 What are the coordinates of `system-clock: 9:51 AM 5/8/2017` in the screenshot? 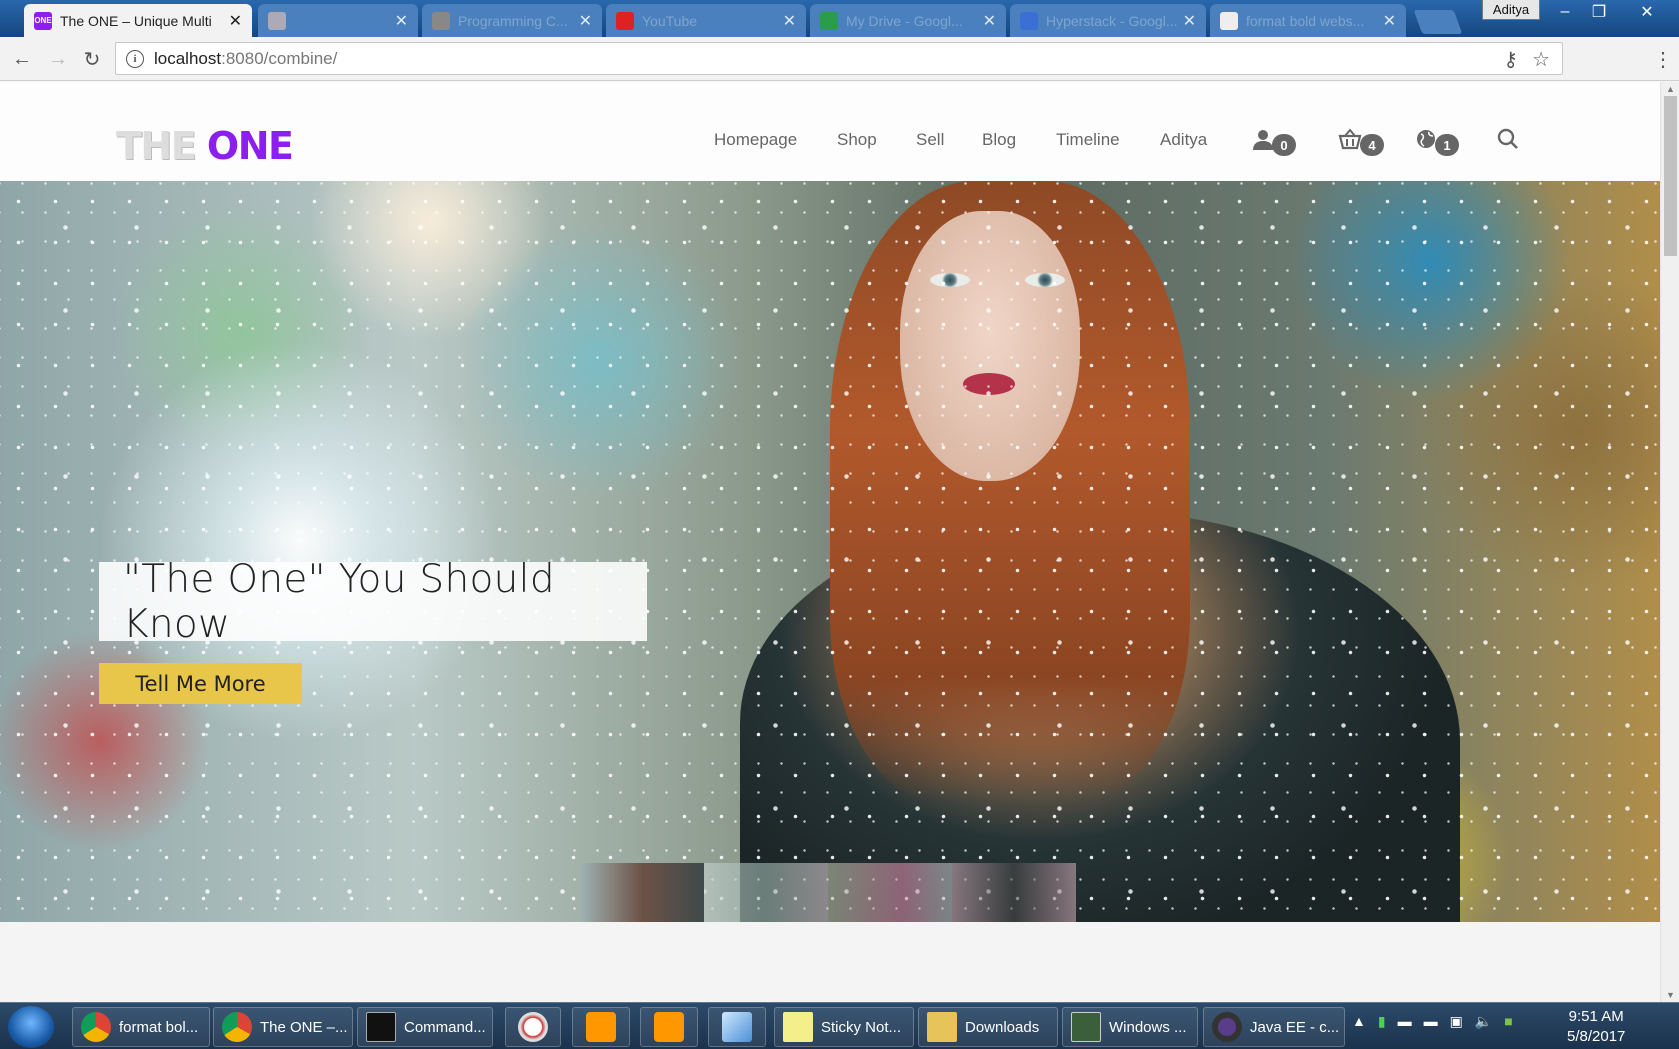 It's located at (1596, 1027).